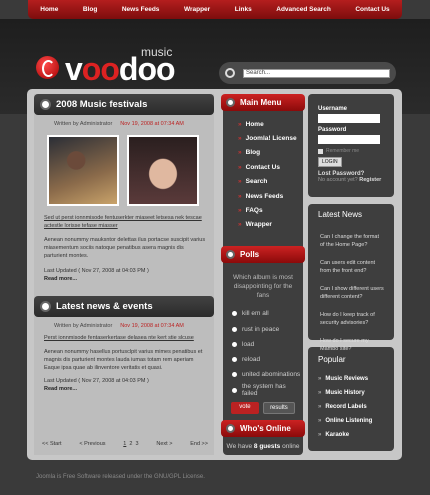  I want to click on article-title: 2008 Music festivals, so click(101, 104).